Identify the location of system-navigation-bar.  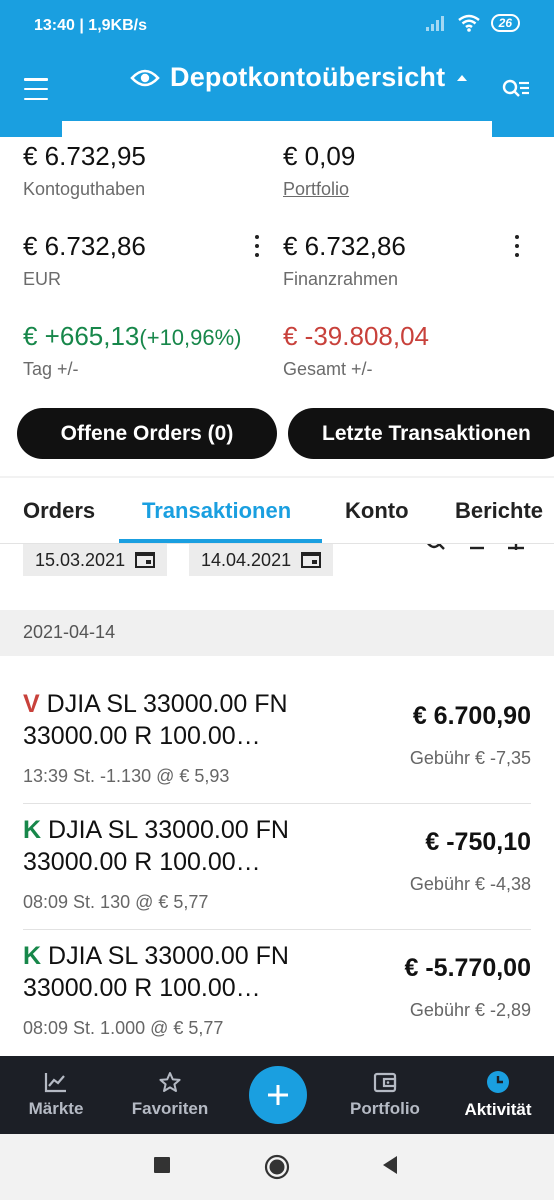
(277, 1167).